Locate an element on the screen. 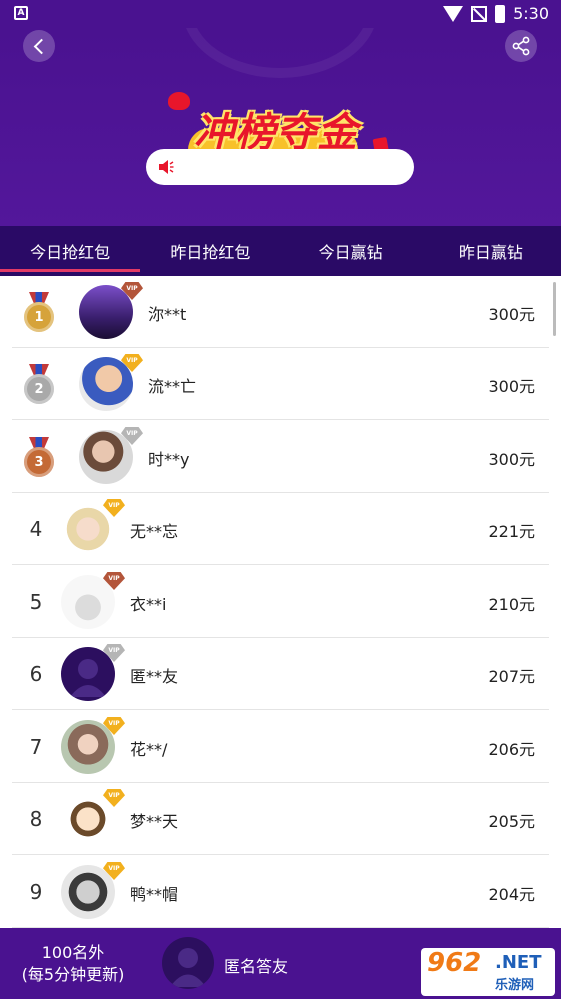  user-name: 匿**友 is located at coordinates (154, 676).